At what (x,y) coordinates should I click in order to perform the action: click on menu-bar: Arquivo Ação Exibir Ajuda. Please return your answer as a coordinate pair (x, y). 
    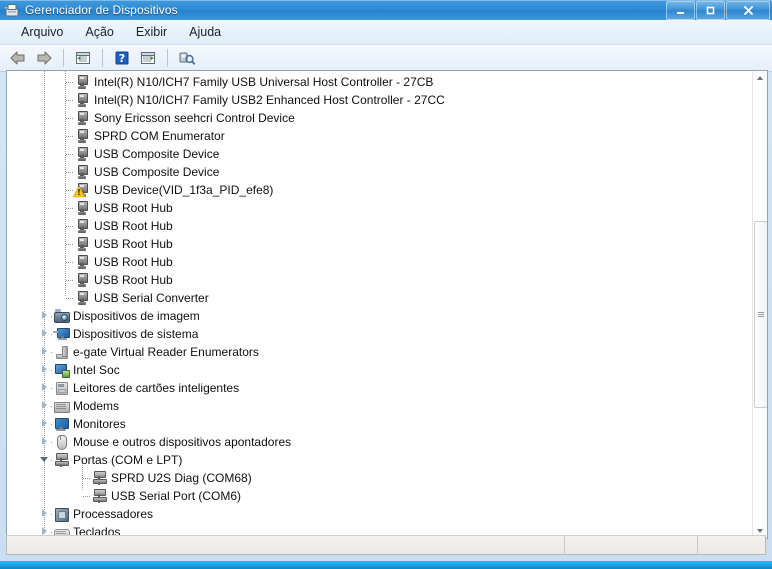
    Looking at the image, I should click on (386, 32).